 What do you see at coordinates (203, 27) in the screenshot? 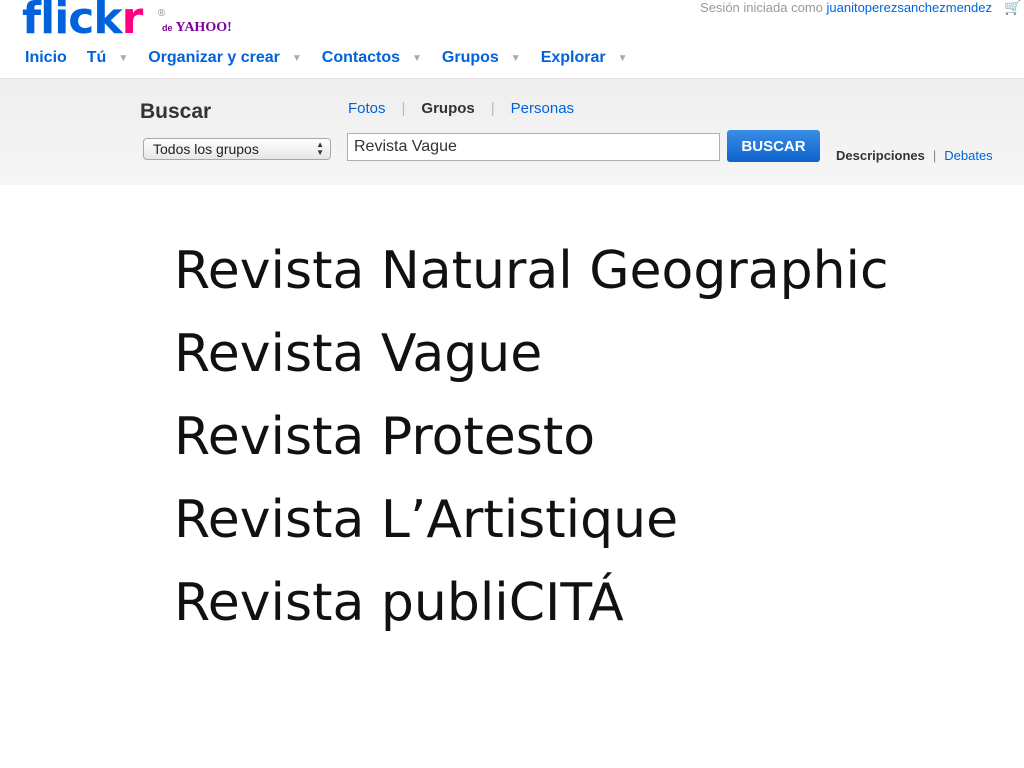
I see `yahoo-sublogo-brand: YAHOO!` at bounding box center [203, 27].